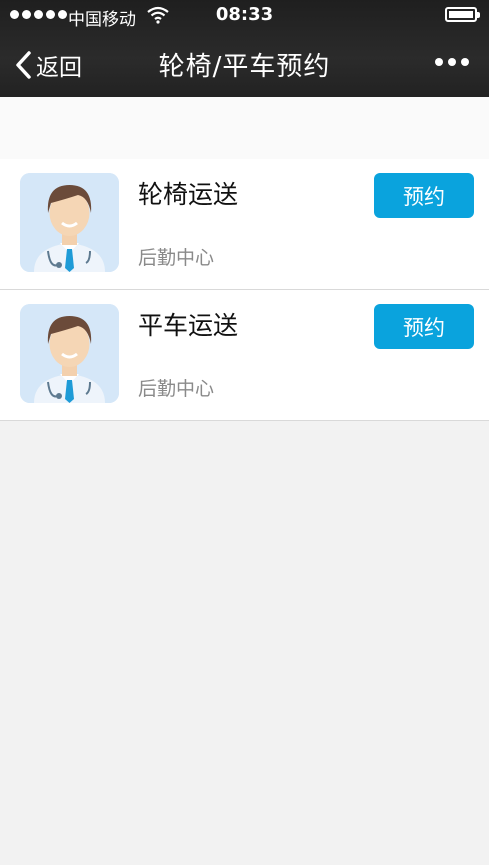 Image resolution: width=489 pixels, height=865 pixels. I want to click on service-name: 平车运送, so click(188, 325).